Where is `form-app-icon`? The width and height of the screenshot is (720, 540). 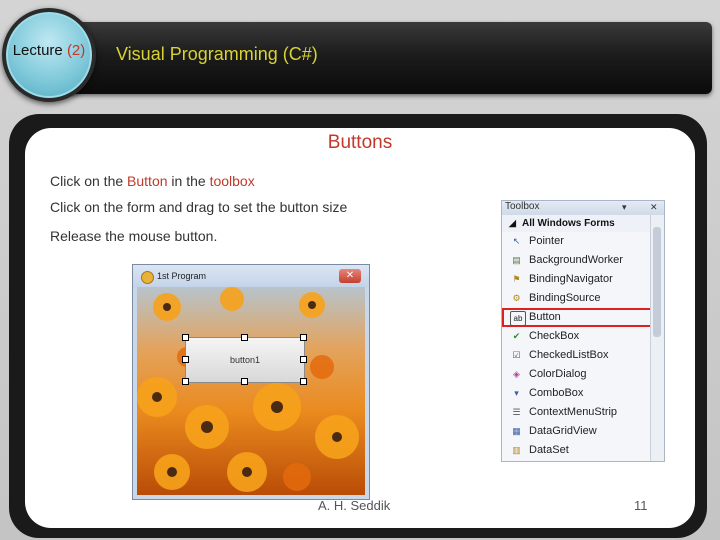
form-app-icon is located at coordinates (147, 277).